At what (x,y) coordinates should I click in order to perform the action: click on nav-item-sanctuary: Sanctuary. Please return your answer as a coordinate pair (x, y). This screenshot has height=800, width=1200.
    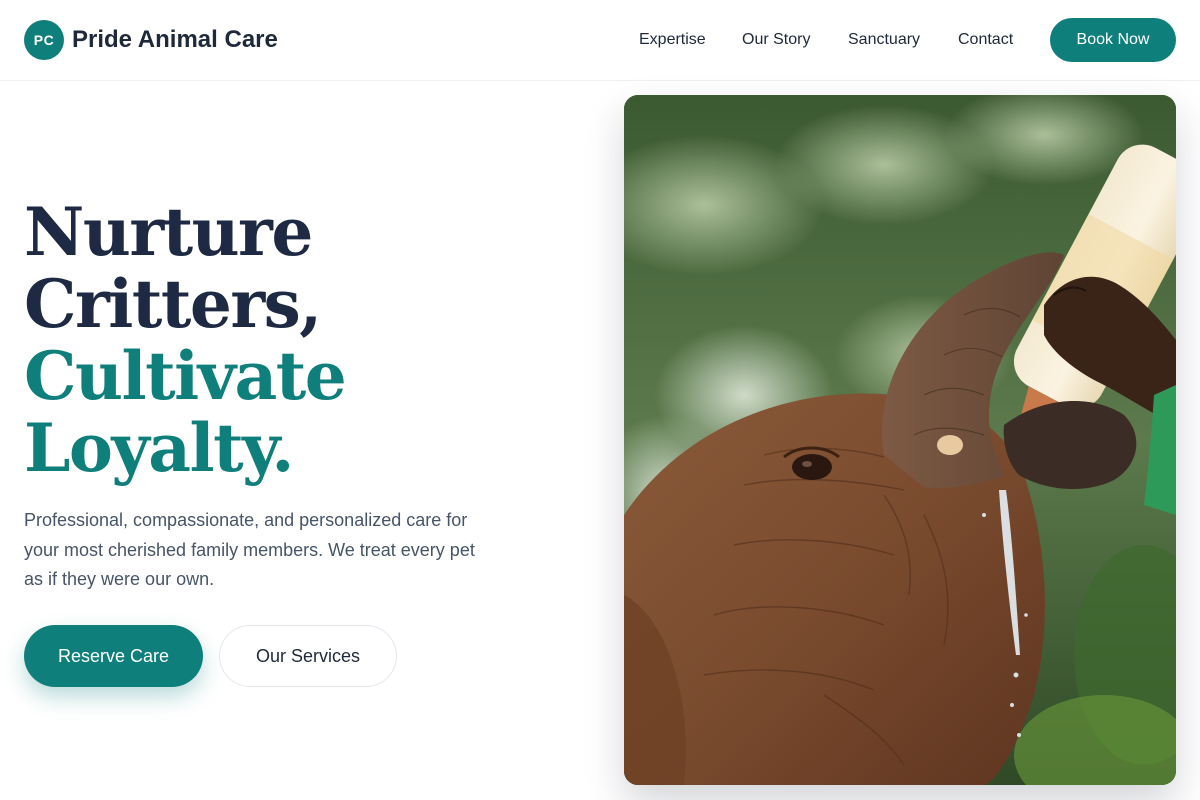
    Looking at the image, I should click on (884, 40).